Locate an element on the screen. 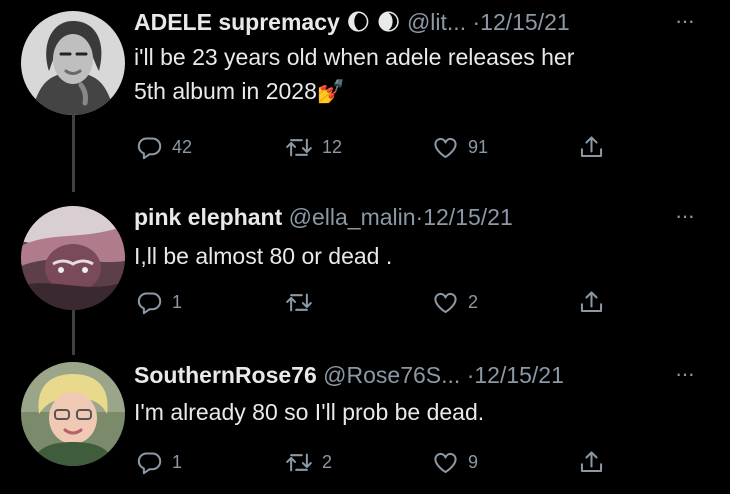  retweet-button is located at coordinates (303, 302).